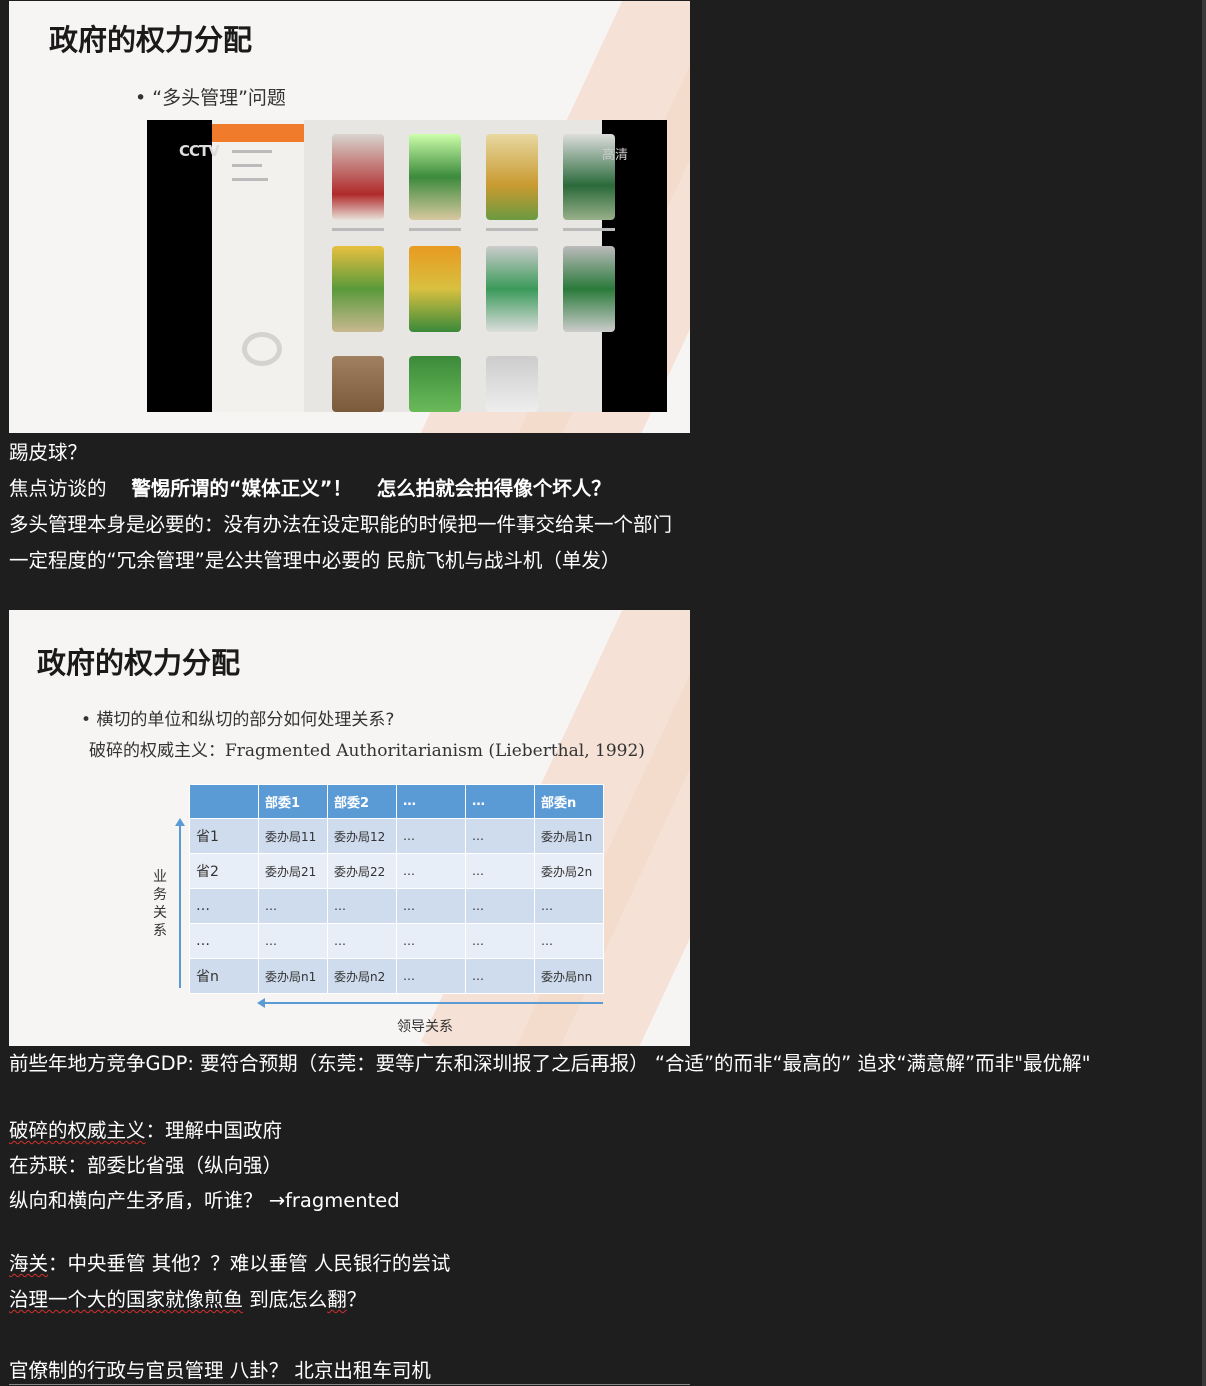 The image size is (1206, 1386). What do you see at coordinates (341, 524) in the screenshot?
I see `note-line: 多头管理本身是必要的：没有办法在设定职能的时候把一件事交给某一个部门` at bounding box center [341, 524].